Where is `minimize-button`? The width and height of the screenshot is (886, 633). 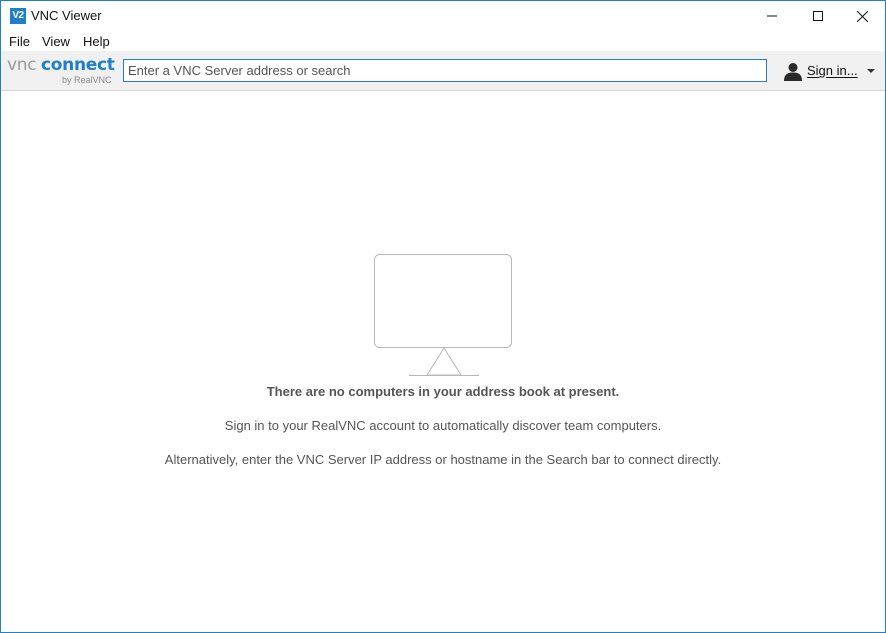 minimize-button is located at coordinates (772, 16).